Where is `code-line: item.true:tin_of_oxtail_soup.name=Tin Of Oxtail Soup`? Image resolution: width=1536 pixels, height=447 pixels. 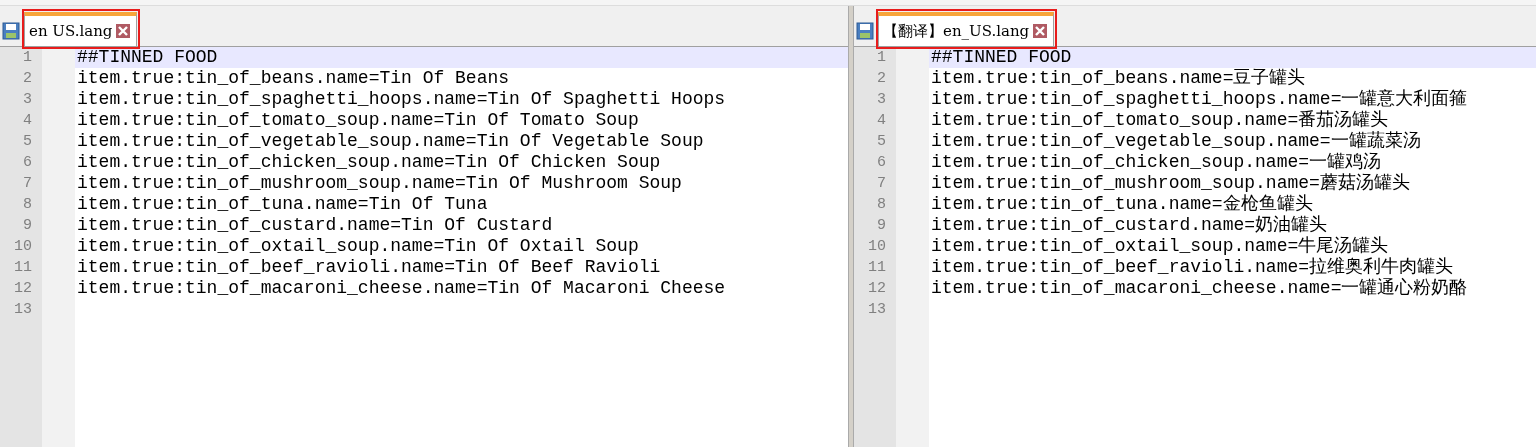 code-line: item.true:tin_of_oxtail_soup.name=Tin Of Oxtail Soup is located at coordinates (358, 246).